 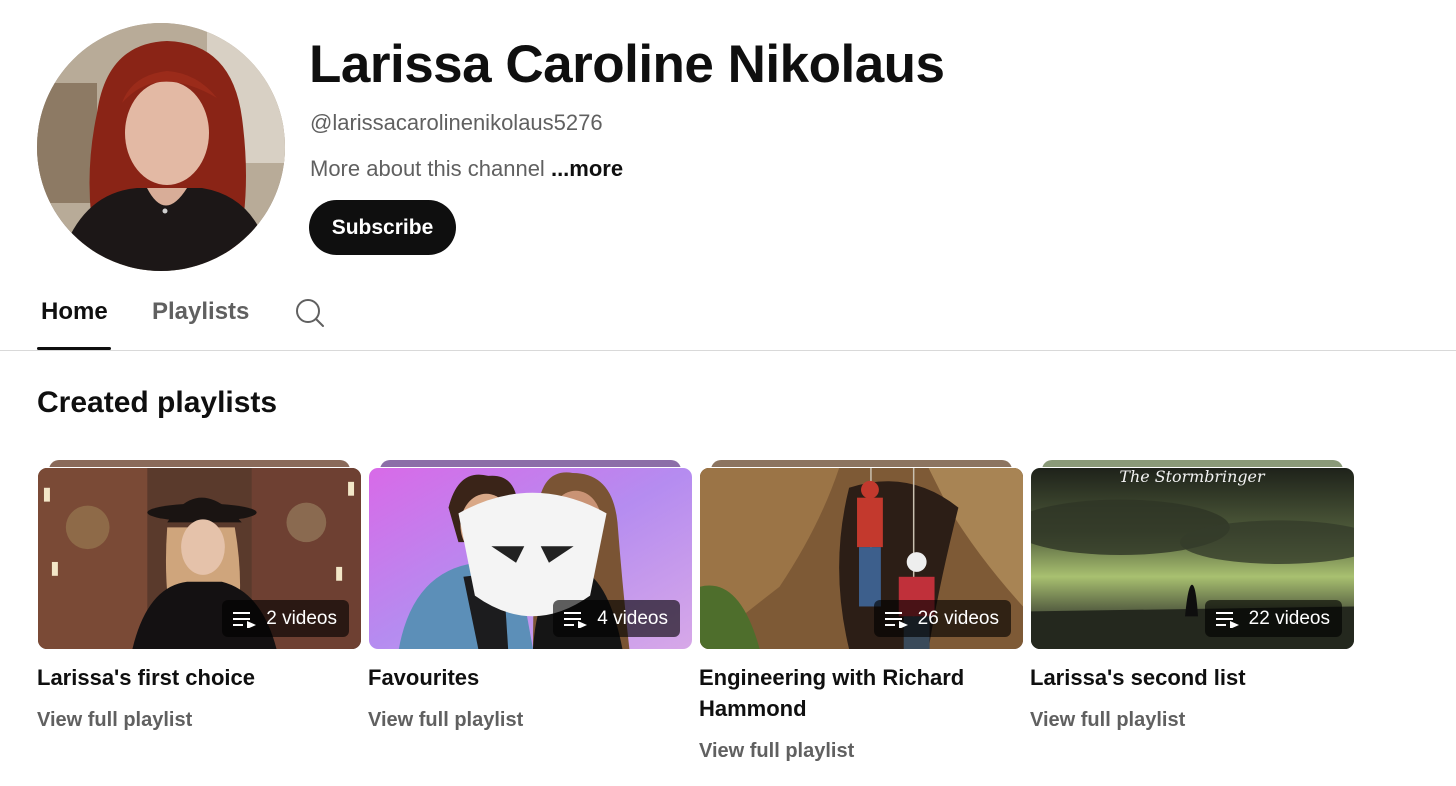 I want to click on video-count-badge: 26 videos, so click(x=942, y=618).